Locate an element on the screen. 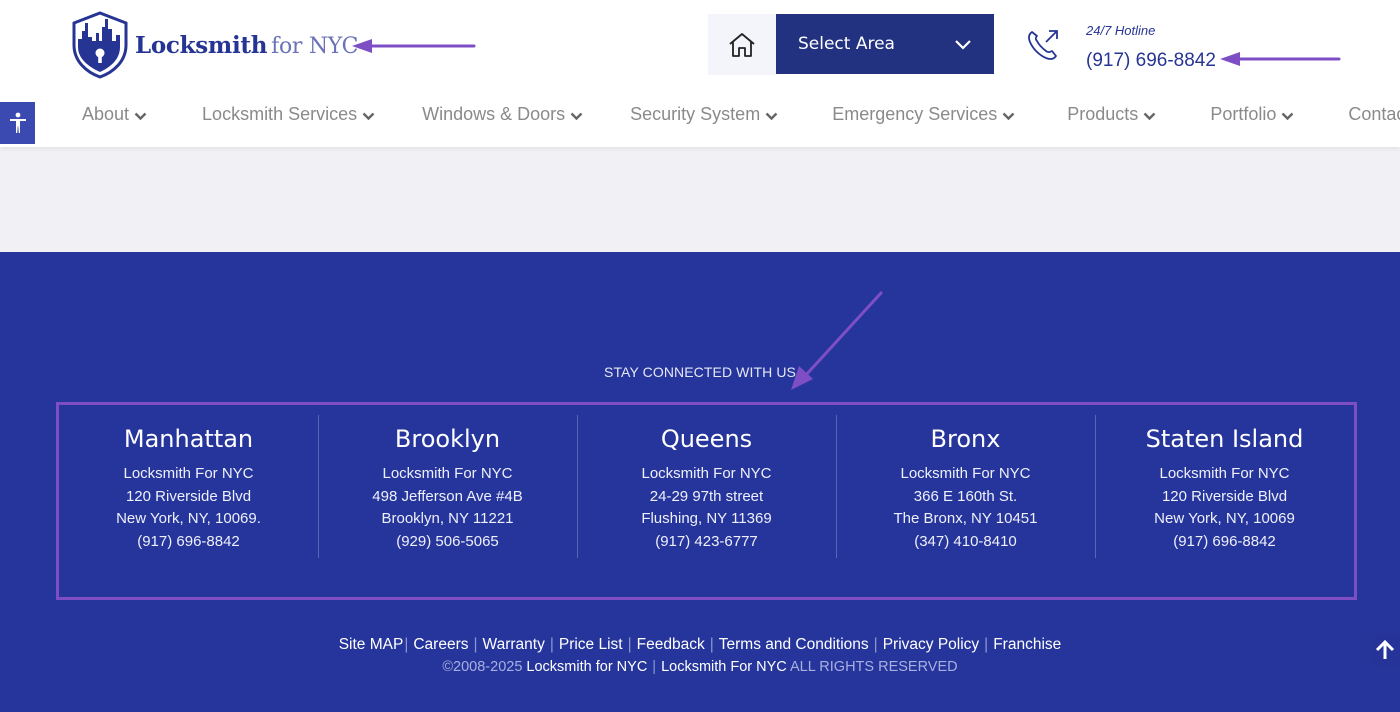  nav-item-about: About is located at coordinates (114, 114).